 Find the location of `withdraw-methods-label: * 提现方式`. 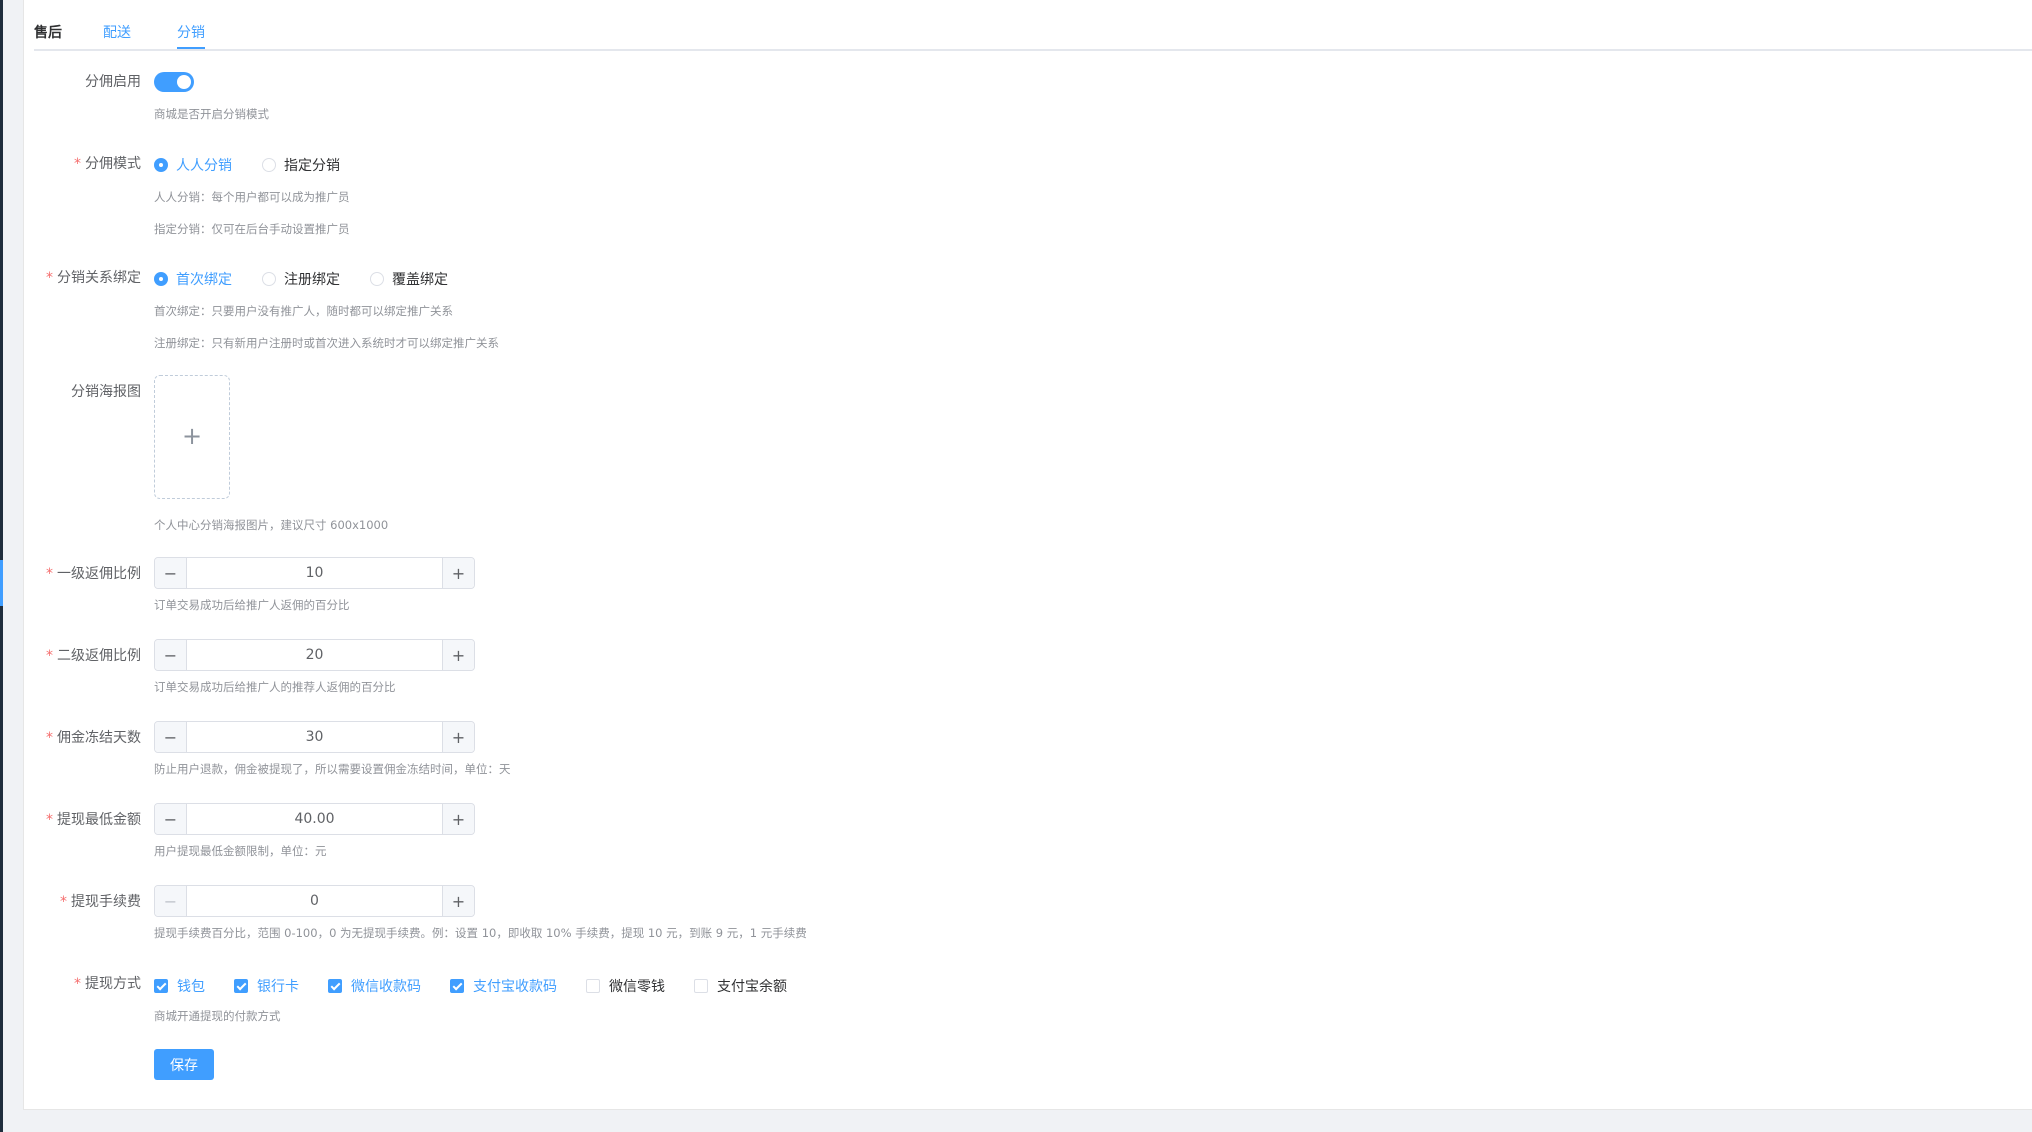

withdraw-methods-label: * 提现方式 is located at coordinates (107, 984).